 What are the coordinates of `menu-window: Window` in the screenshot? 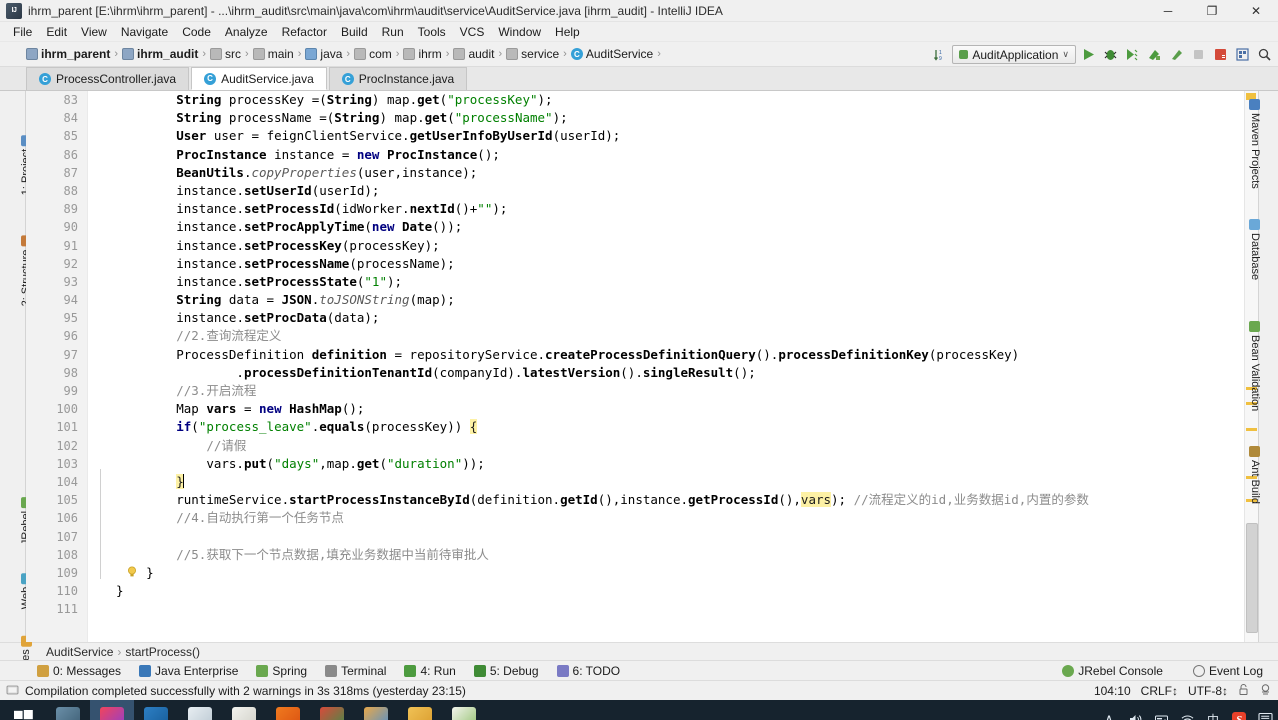 It's located at (519, 32).